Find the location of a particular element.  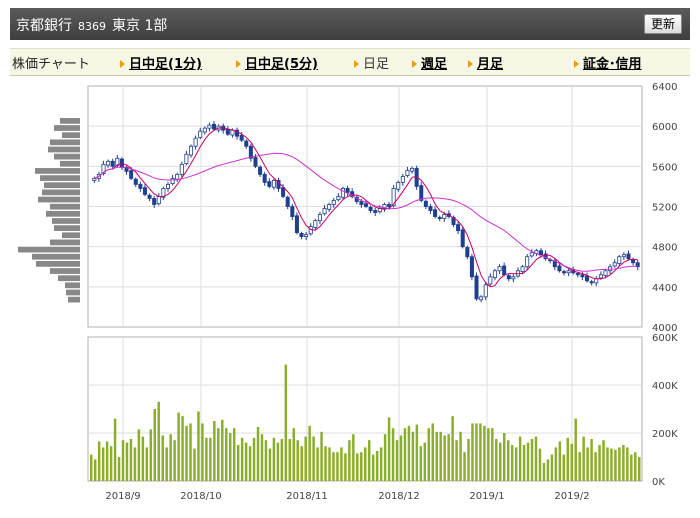

date-tick-label: 2018/12 is located at coordinates (399, 496).